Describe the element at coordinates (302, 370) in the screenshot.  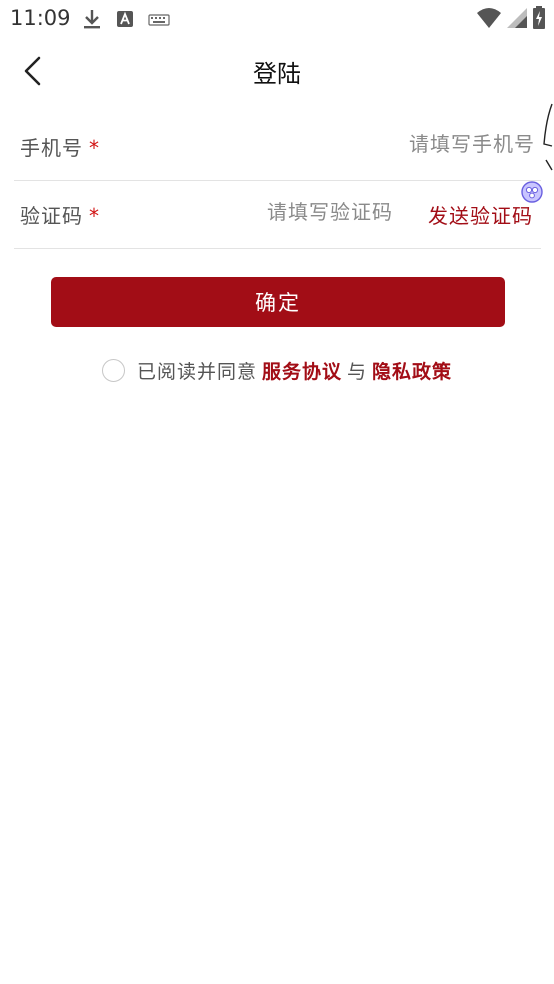
I see `terms-link: 服务协议` at that location.